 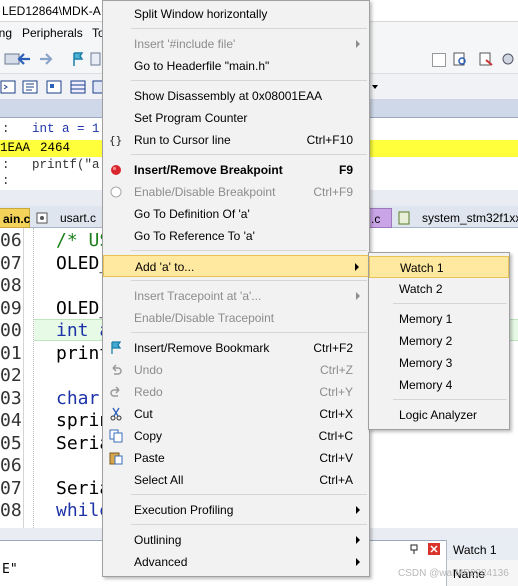 What do you see at coordinates (51, 129) in the screenshot?
I see `disasm-line: : int a = 1` at bounding box center [51, 129].